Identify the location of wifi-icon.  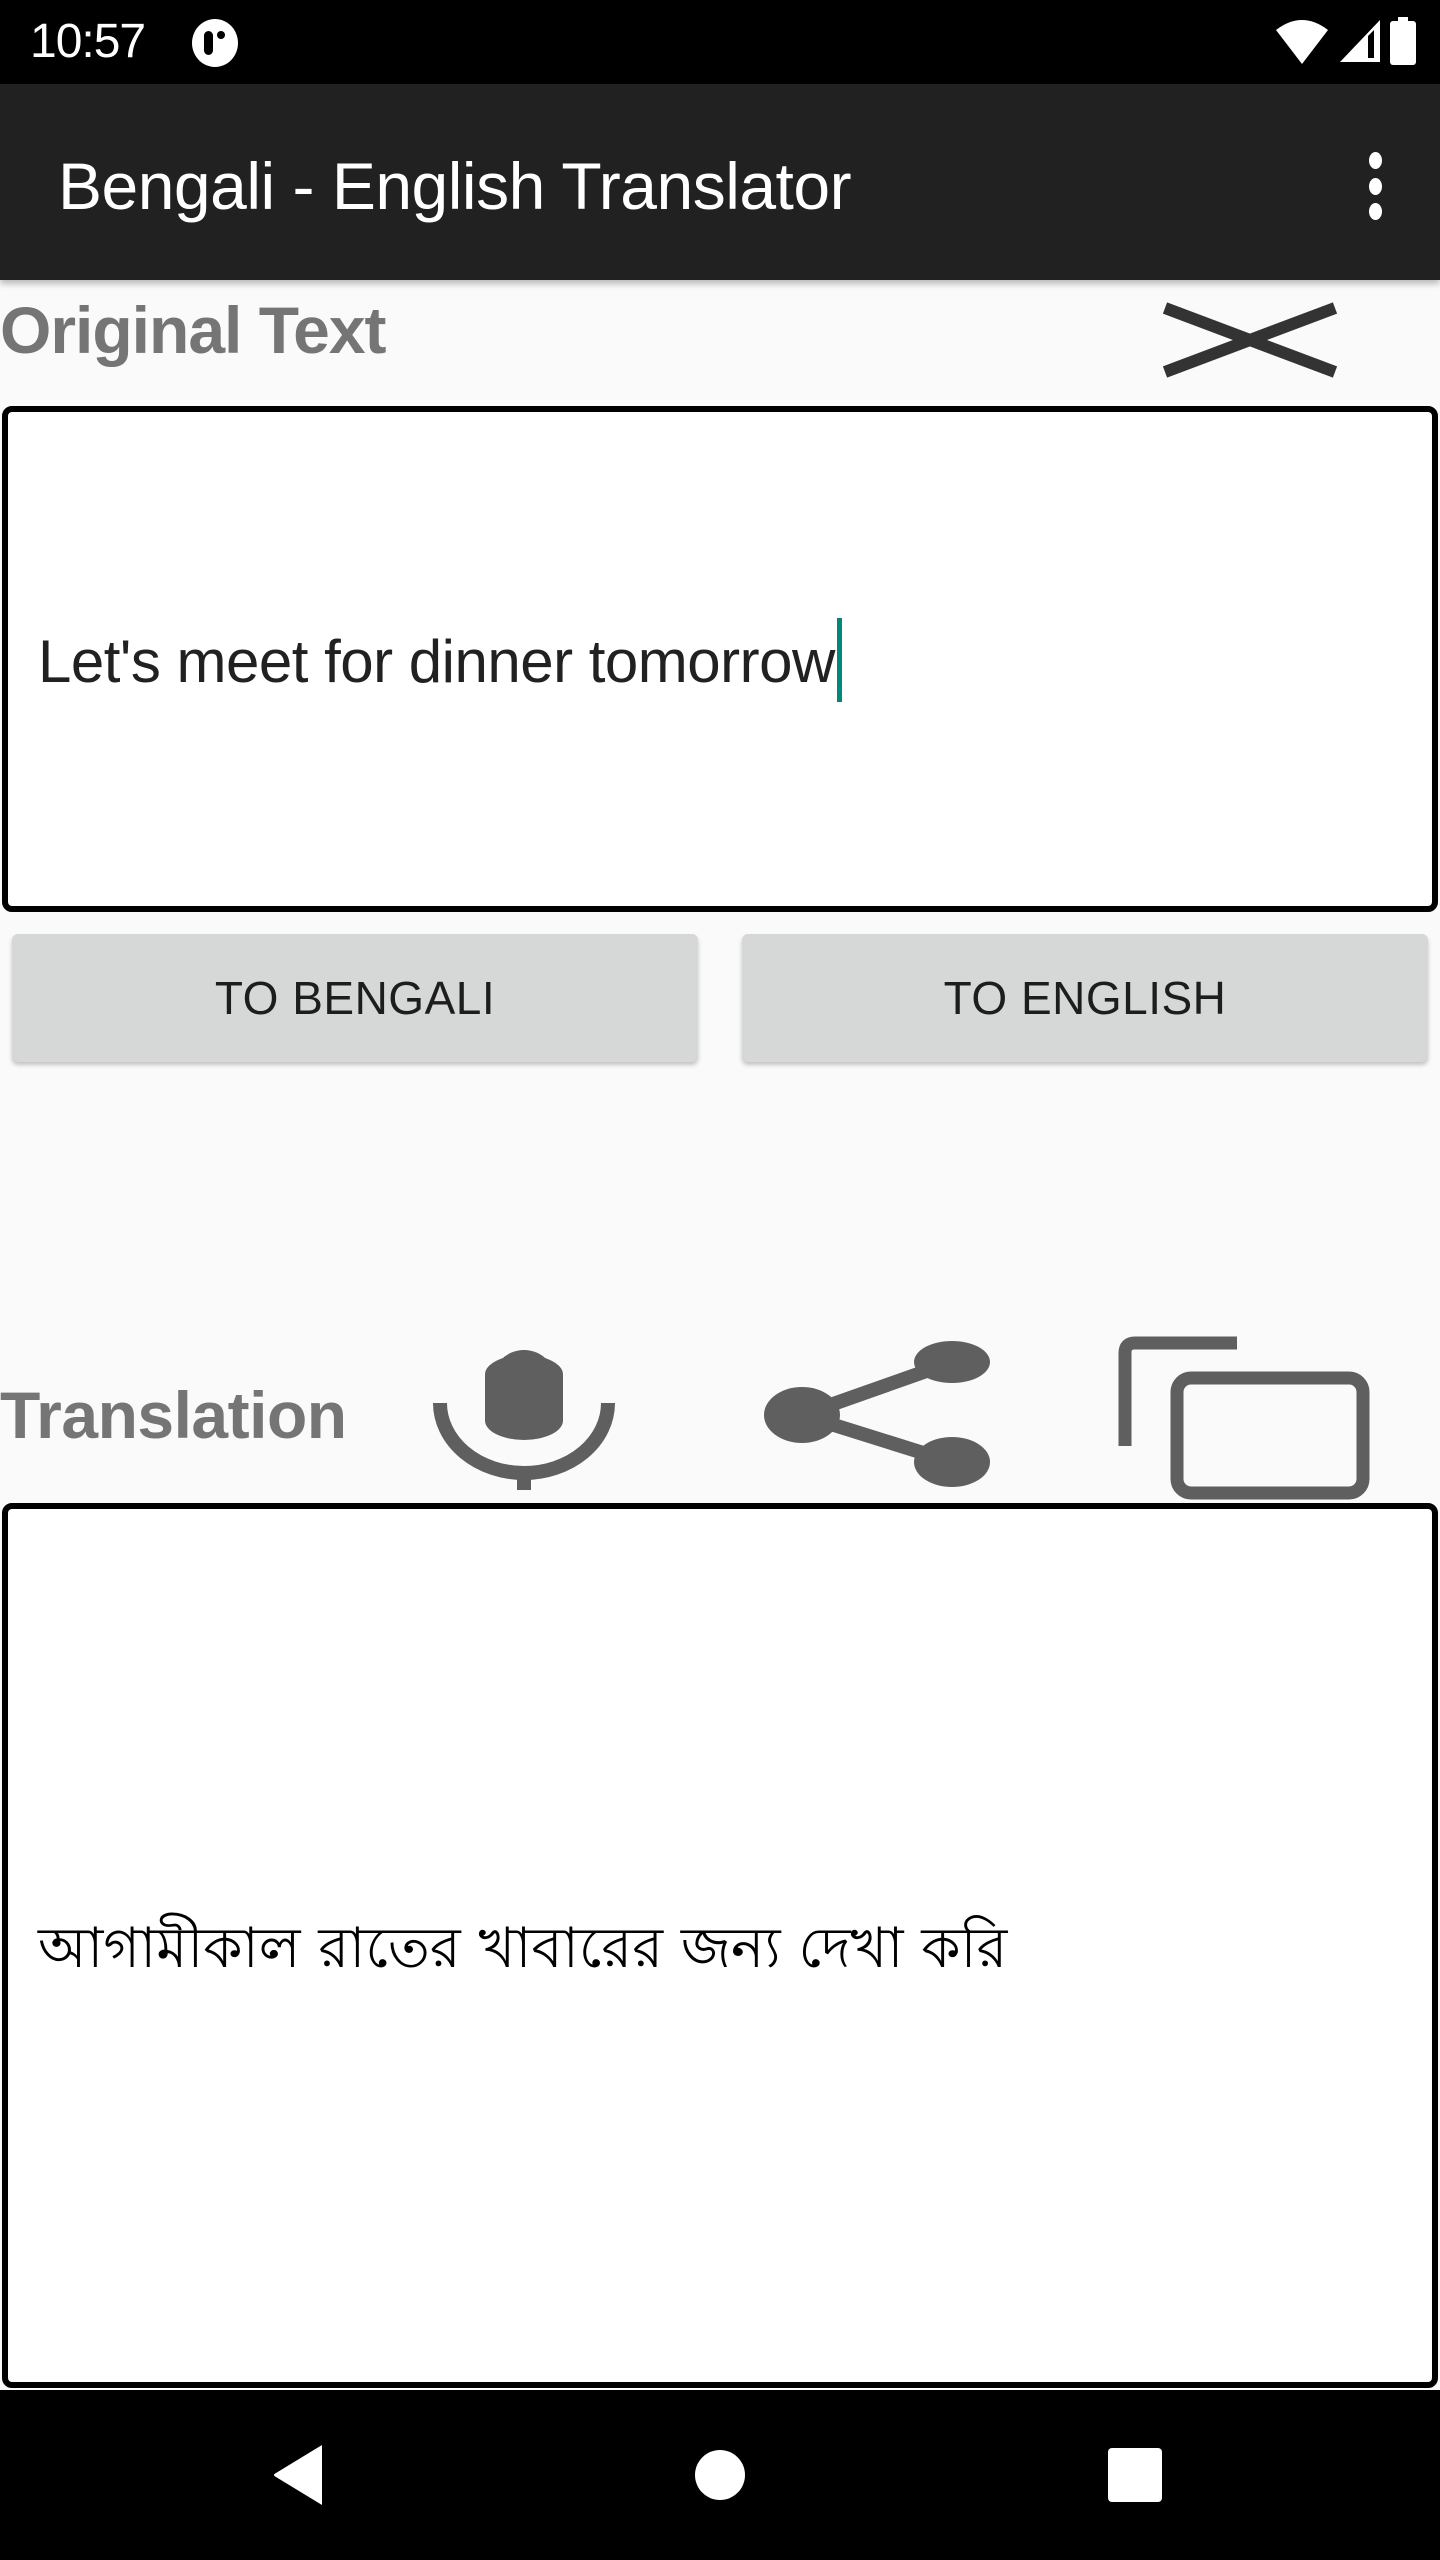
(1302, 43).